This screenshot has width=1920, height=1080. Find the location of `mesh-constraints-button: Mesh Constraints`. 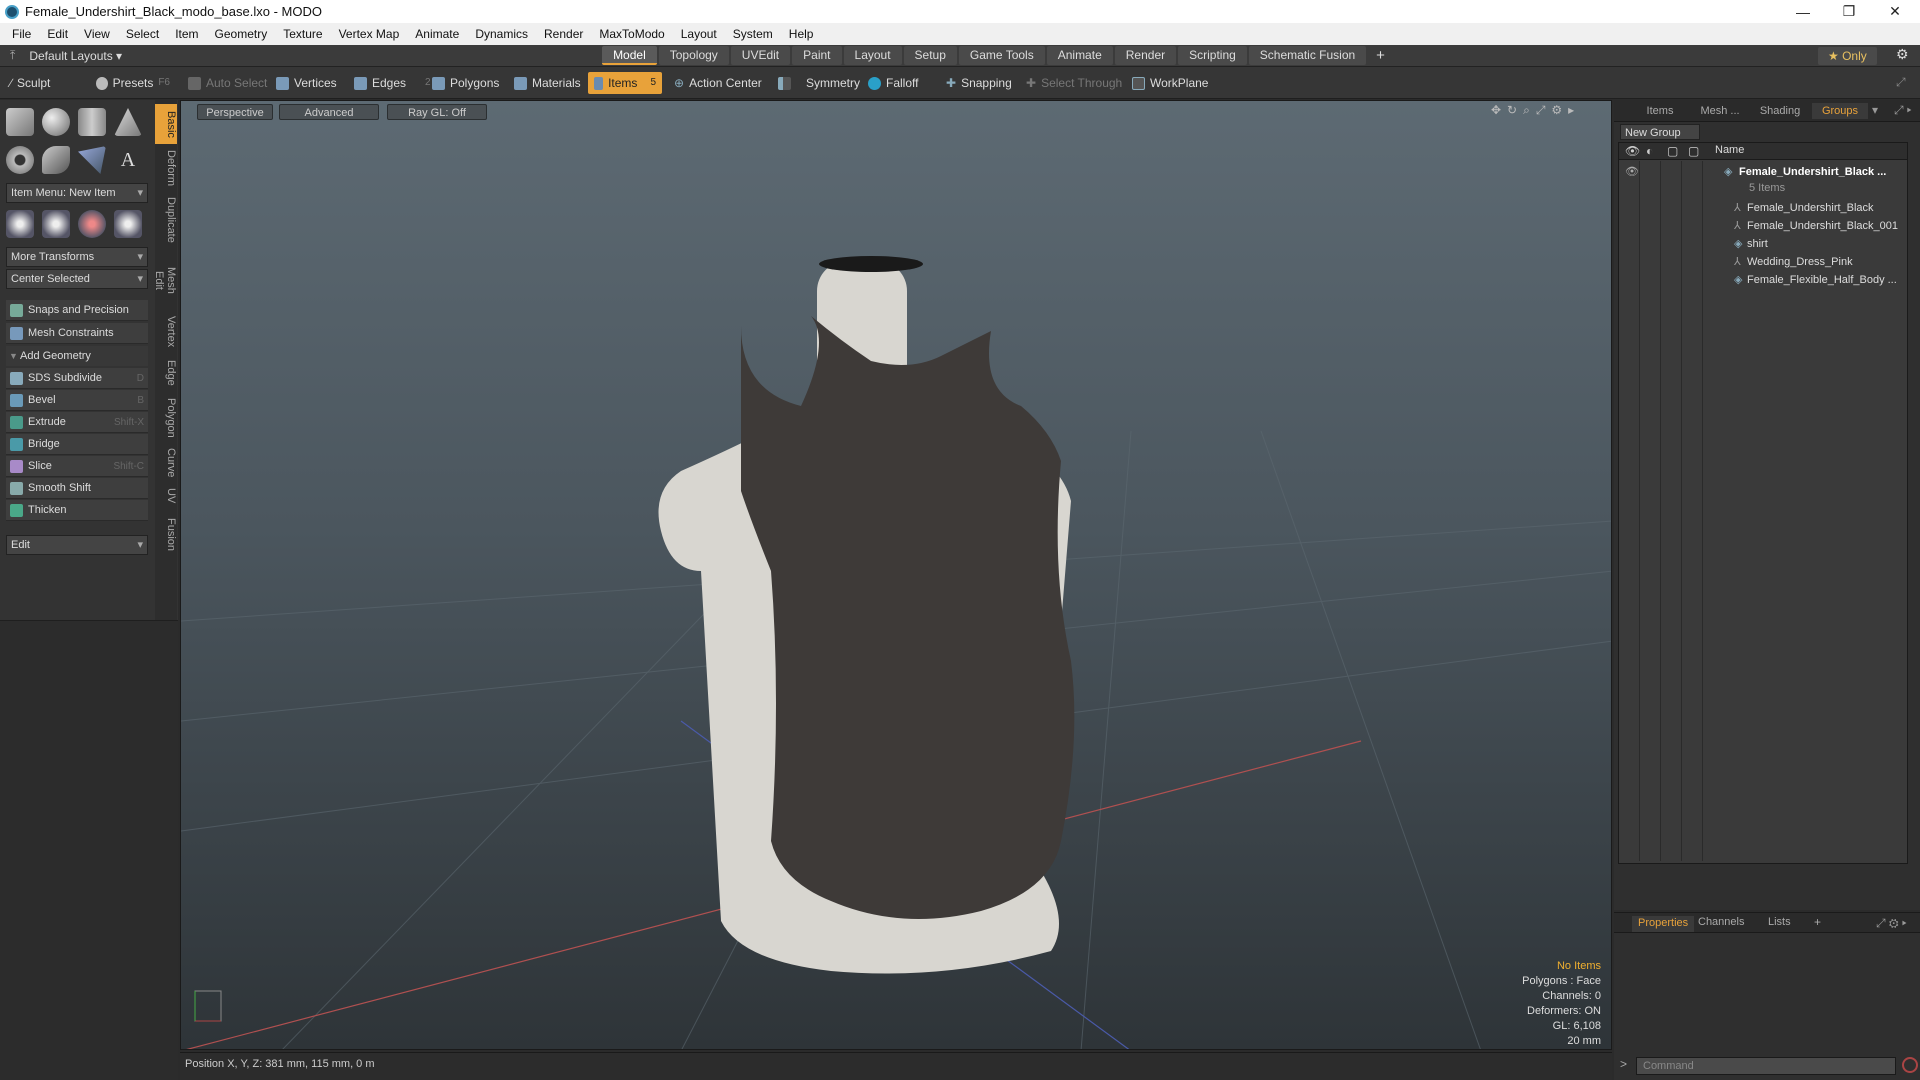

mesh-constraints-button: Mesh Constraints is located at coordinates (77, 333).